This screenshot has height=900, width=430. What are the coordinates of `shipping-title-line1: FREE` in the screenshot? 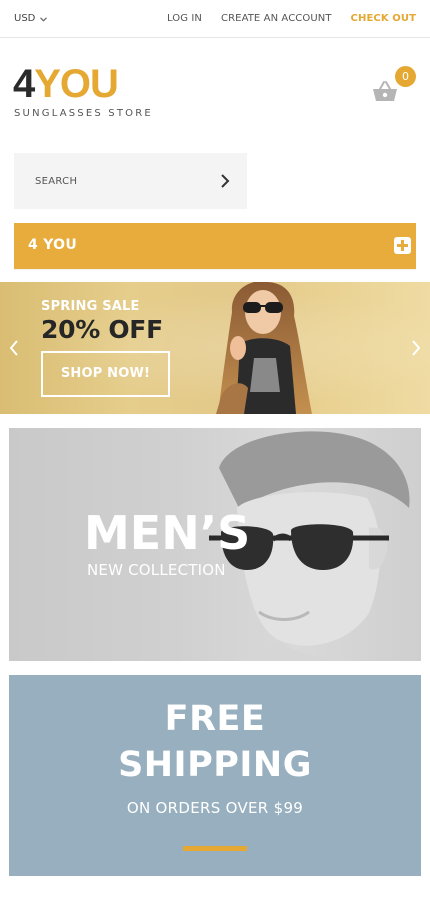 It's located at (215, 719).